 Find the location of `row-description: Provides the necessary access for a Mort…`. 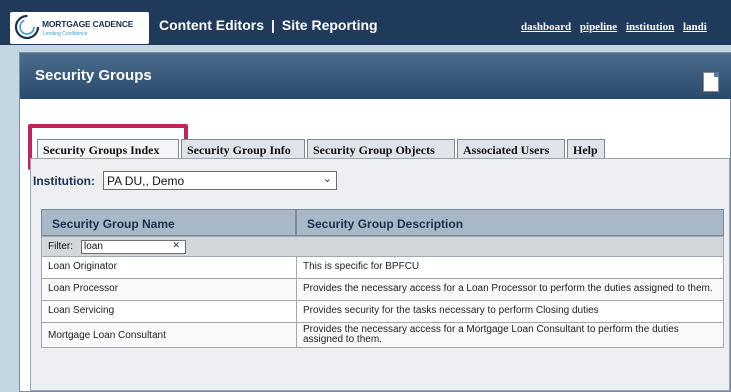

row-description: Provides the necessary access for a Mort… is located at coordinates (491, 334).